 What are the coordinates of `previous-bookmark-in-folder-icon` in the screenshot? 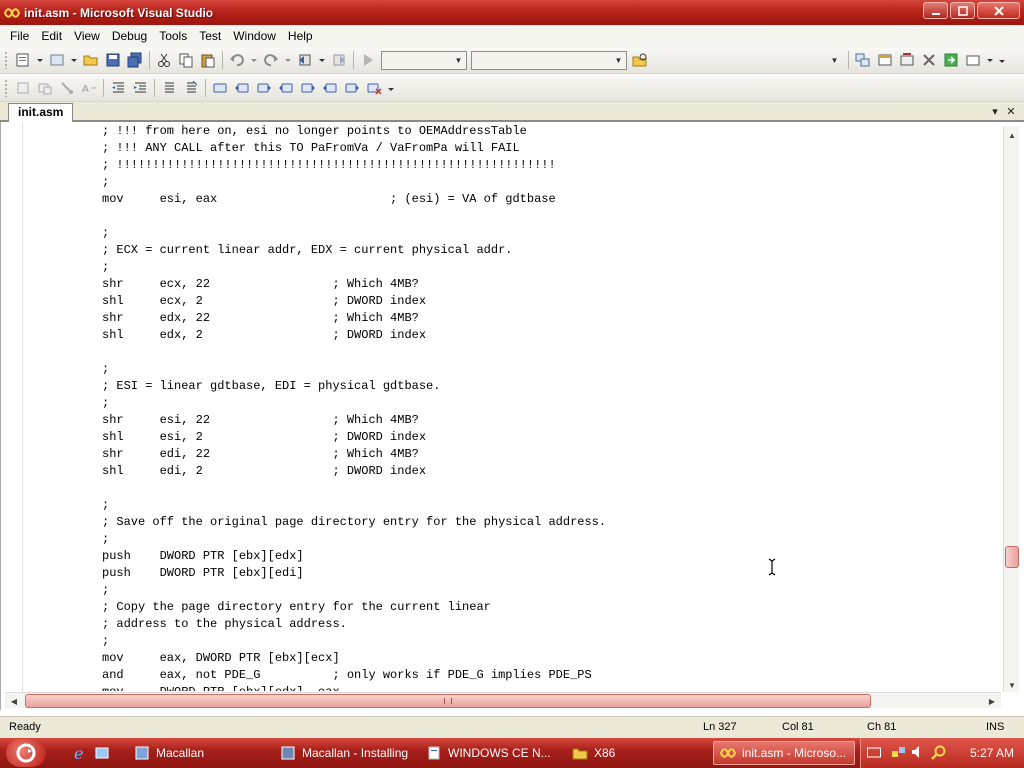 It's located at (286, 88).